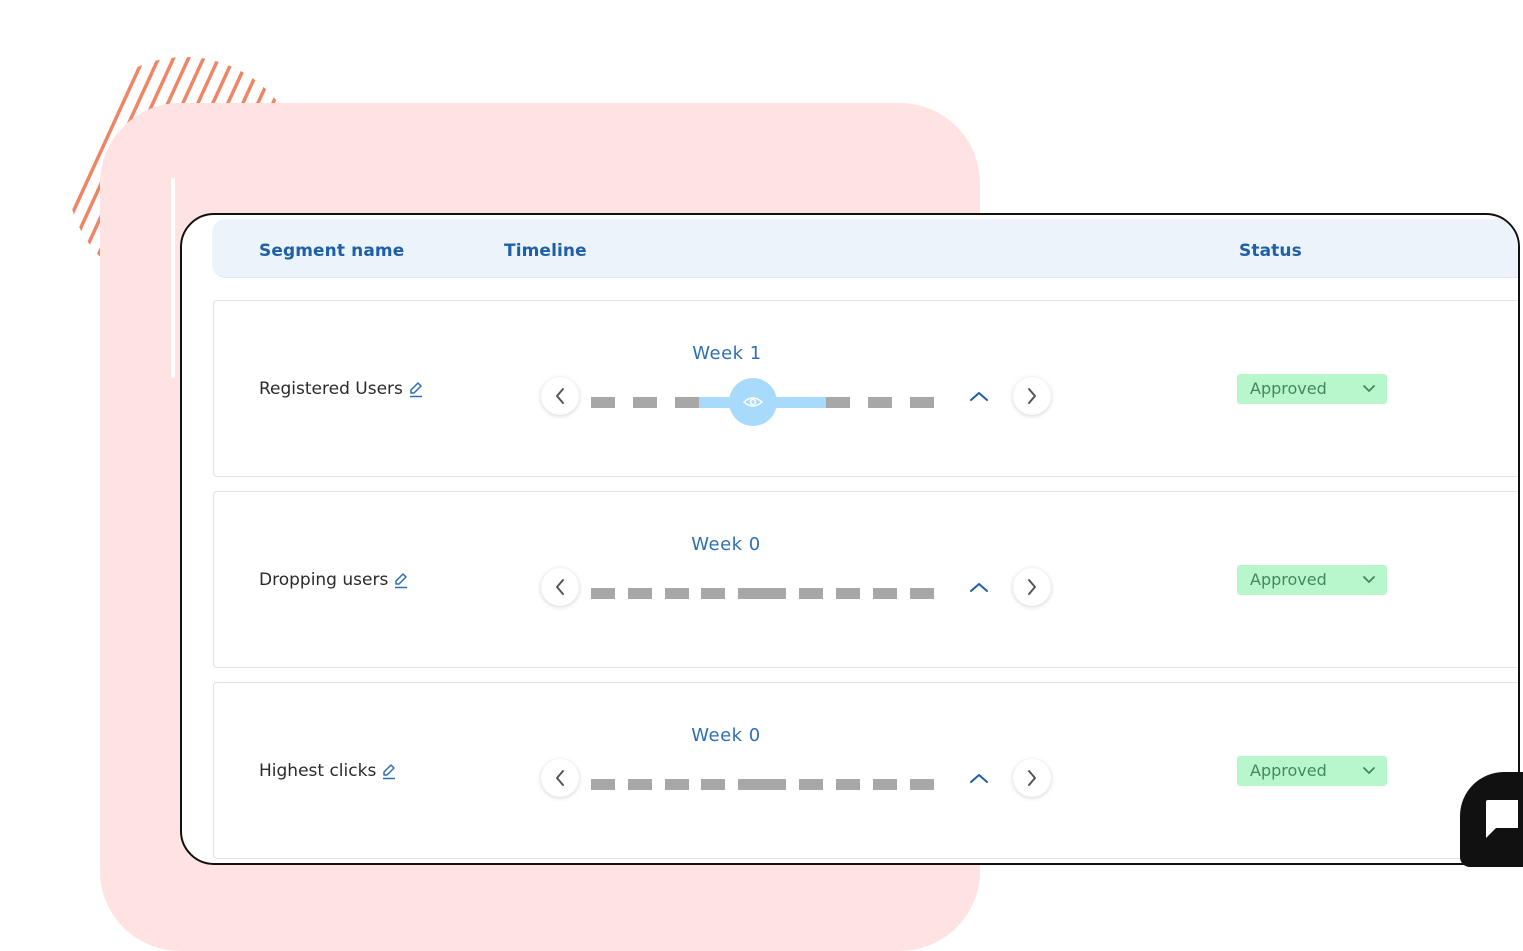  I want to click on week-label: Week 1, so click(727, 353).